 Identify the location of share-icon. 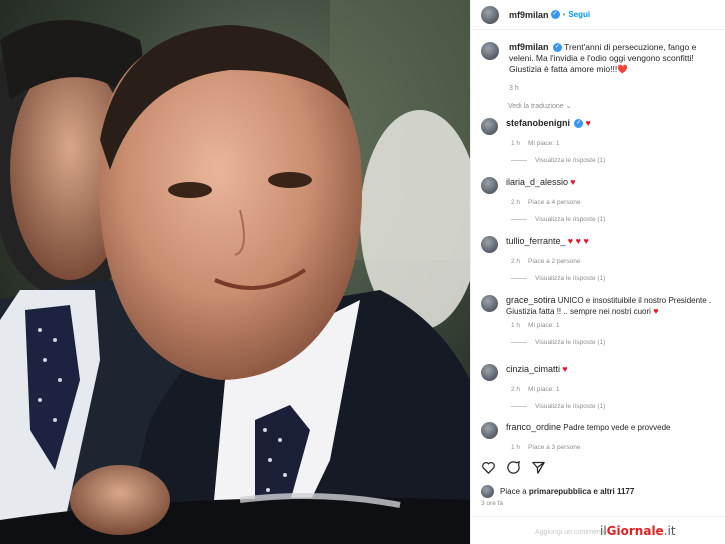
(538, 467).